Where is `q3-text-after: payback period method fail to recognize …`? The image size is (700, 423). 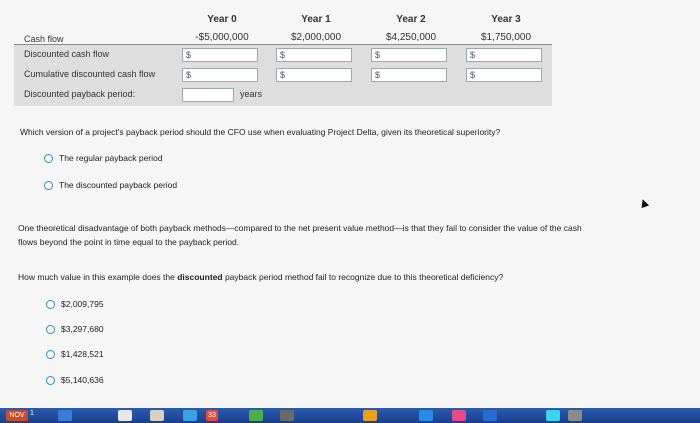
q3-text-after: payback period method fail to recognize … is located at coordinates (363, 277).